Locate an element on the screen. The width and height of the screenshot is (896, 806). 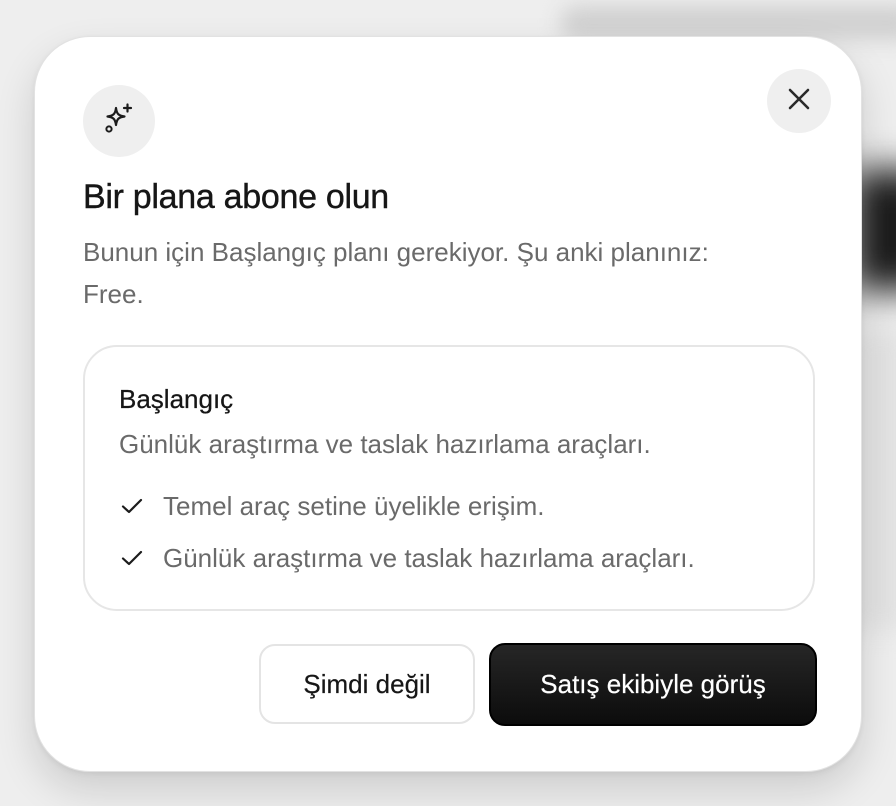
sparkles-icon is located at coordinates (119, 121).